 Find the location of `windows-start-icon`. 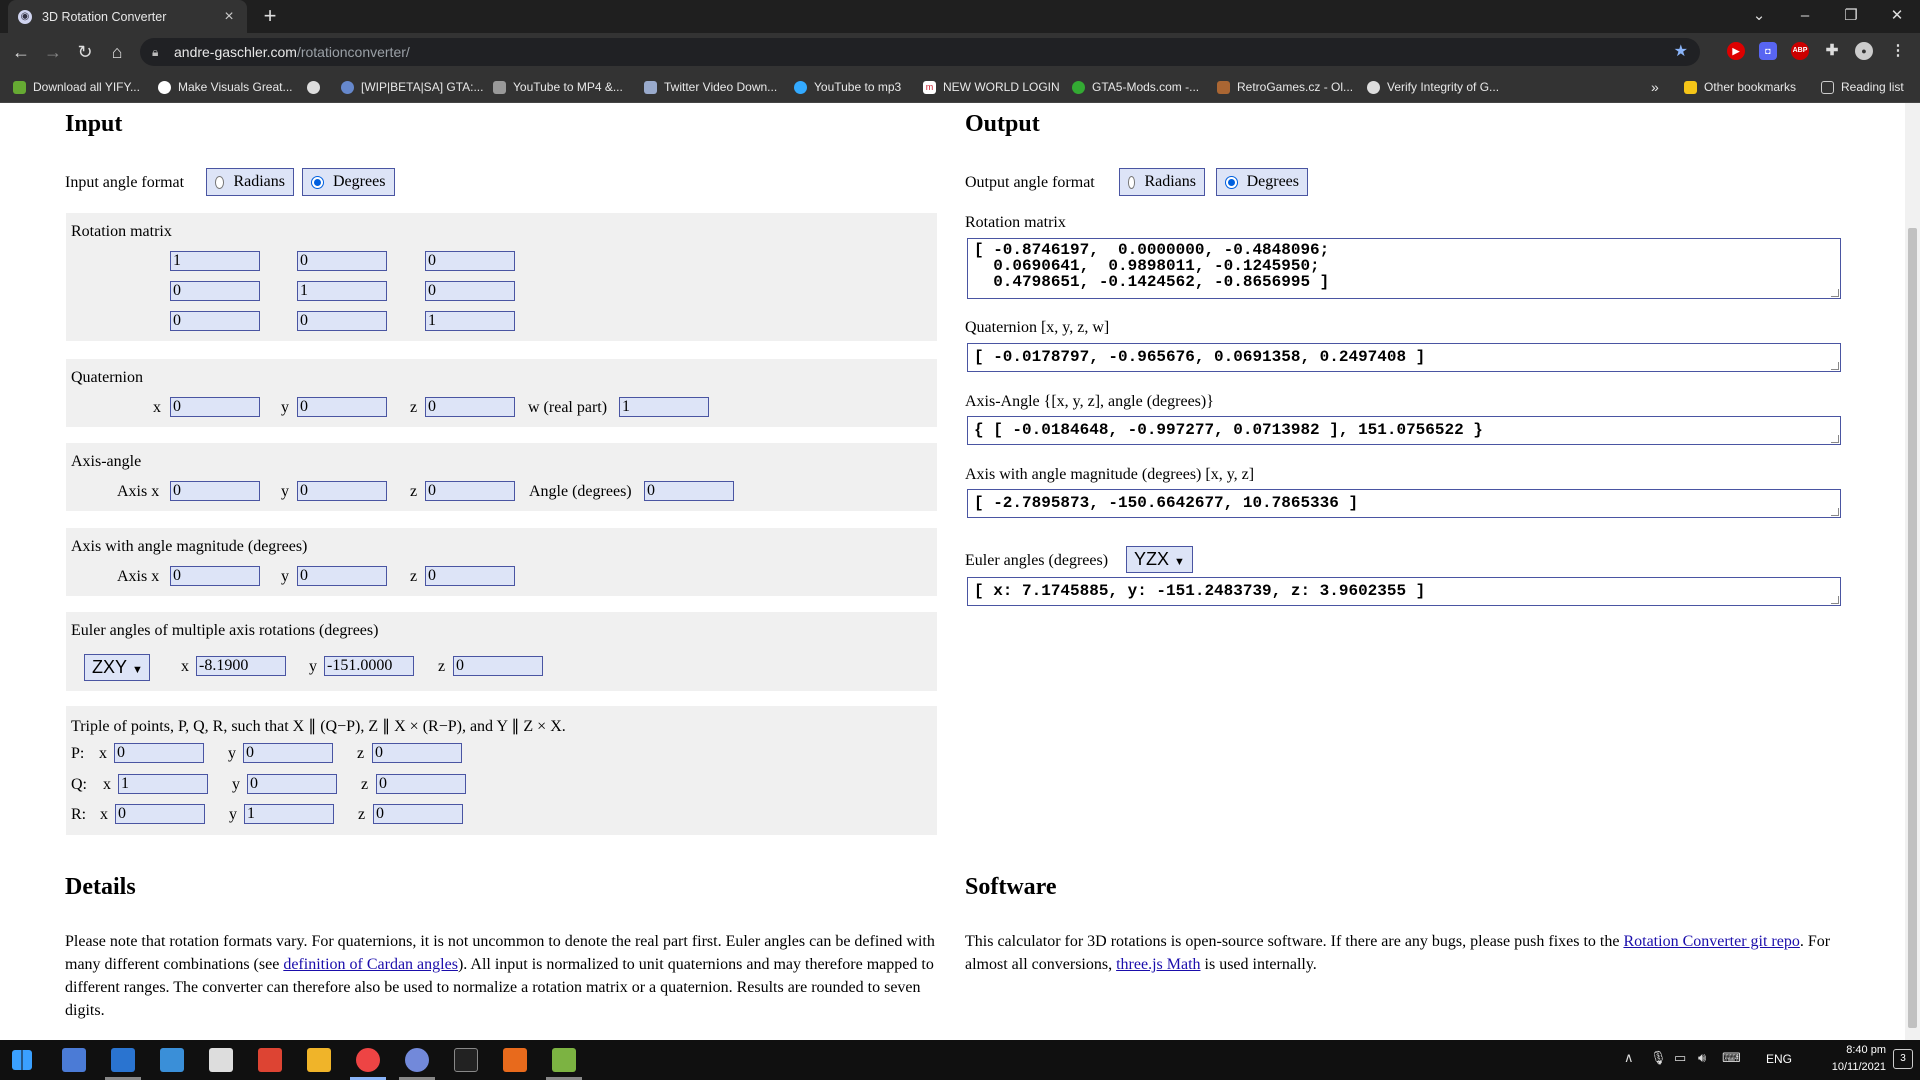

windows-start-icon is located at coordinates (22, 1060).